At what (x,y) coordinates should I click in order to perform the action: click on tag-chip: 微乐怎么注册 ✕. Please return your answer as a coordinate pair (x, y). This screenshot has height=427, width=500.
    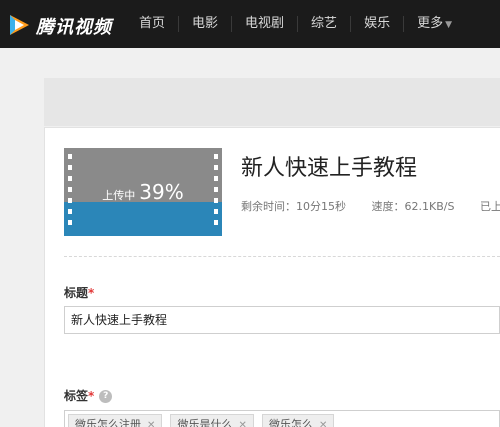
    Looking at the image, I should click on (115, 420).